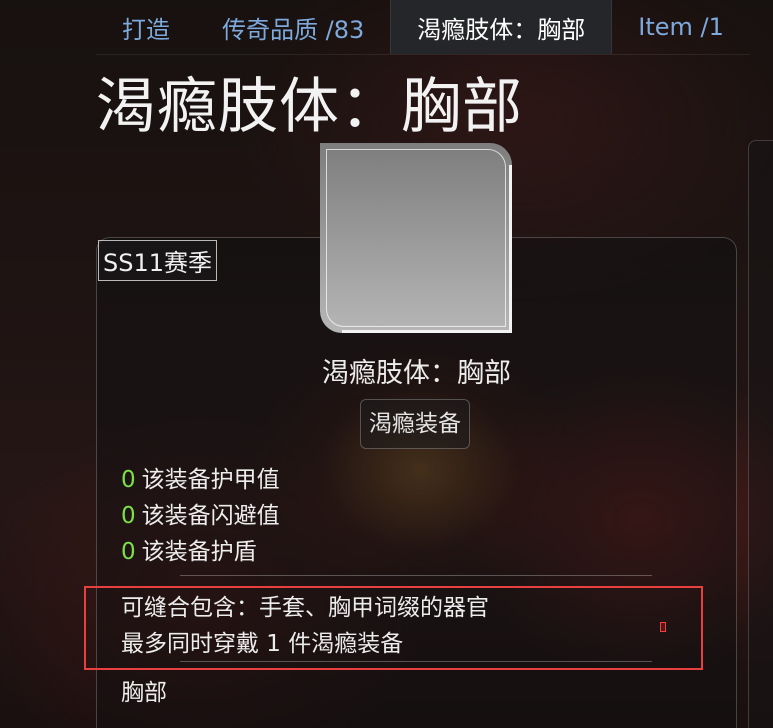 The height and width of the screenshot is (728, 773). Describe the element at coordinates (158, 260) in the screenshot. I see `season-badge: SS11赛季` at that location.